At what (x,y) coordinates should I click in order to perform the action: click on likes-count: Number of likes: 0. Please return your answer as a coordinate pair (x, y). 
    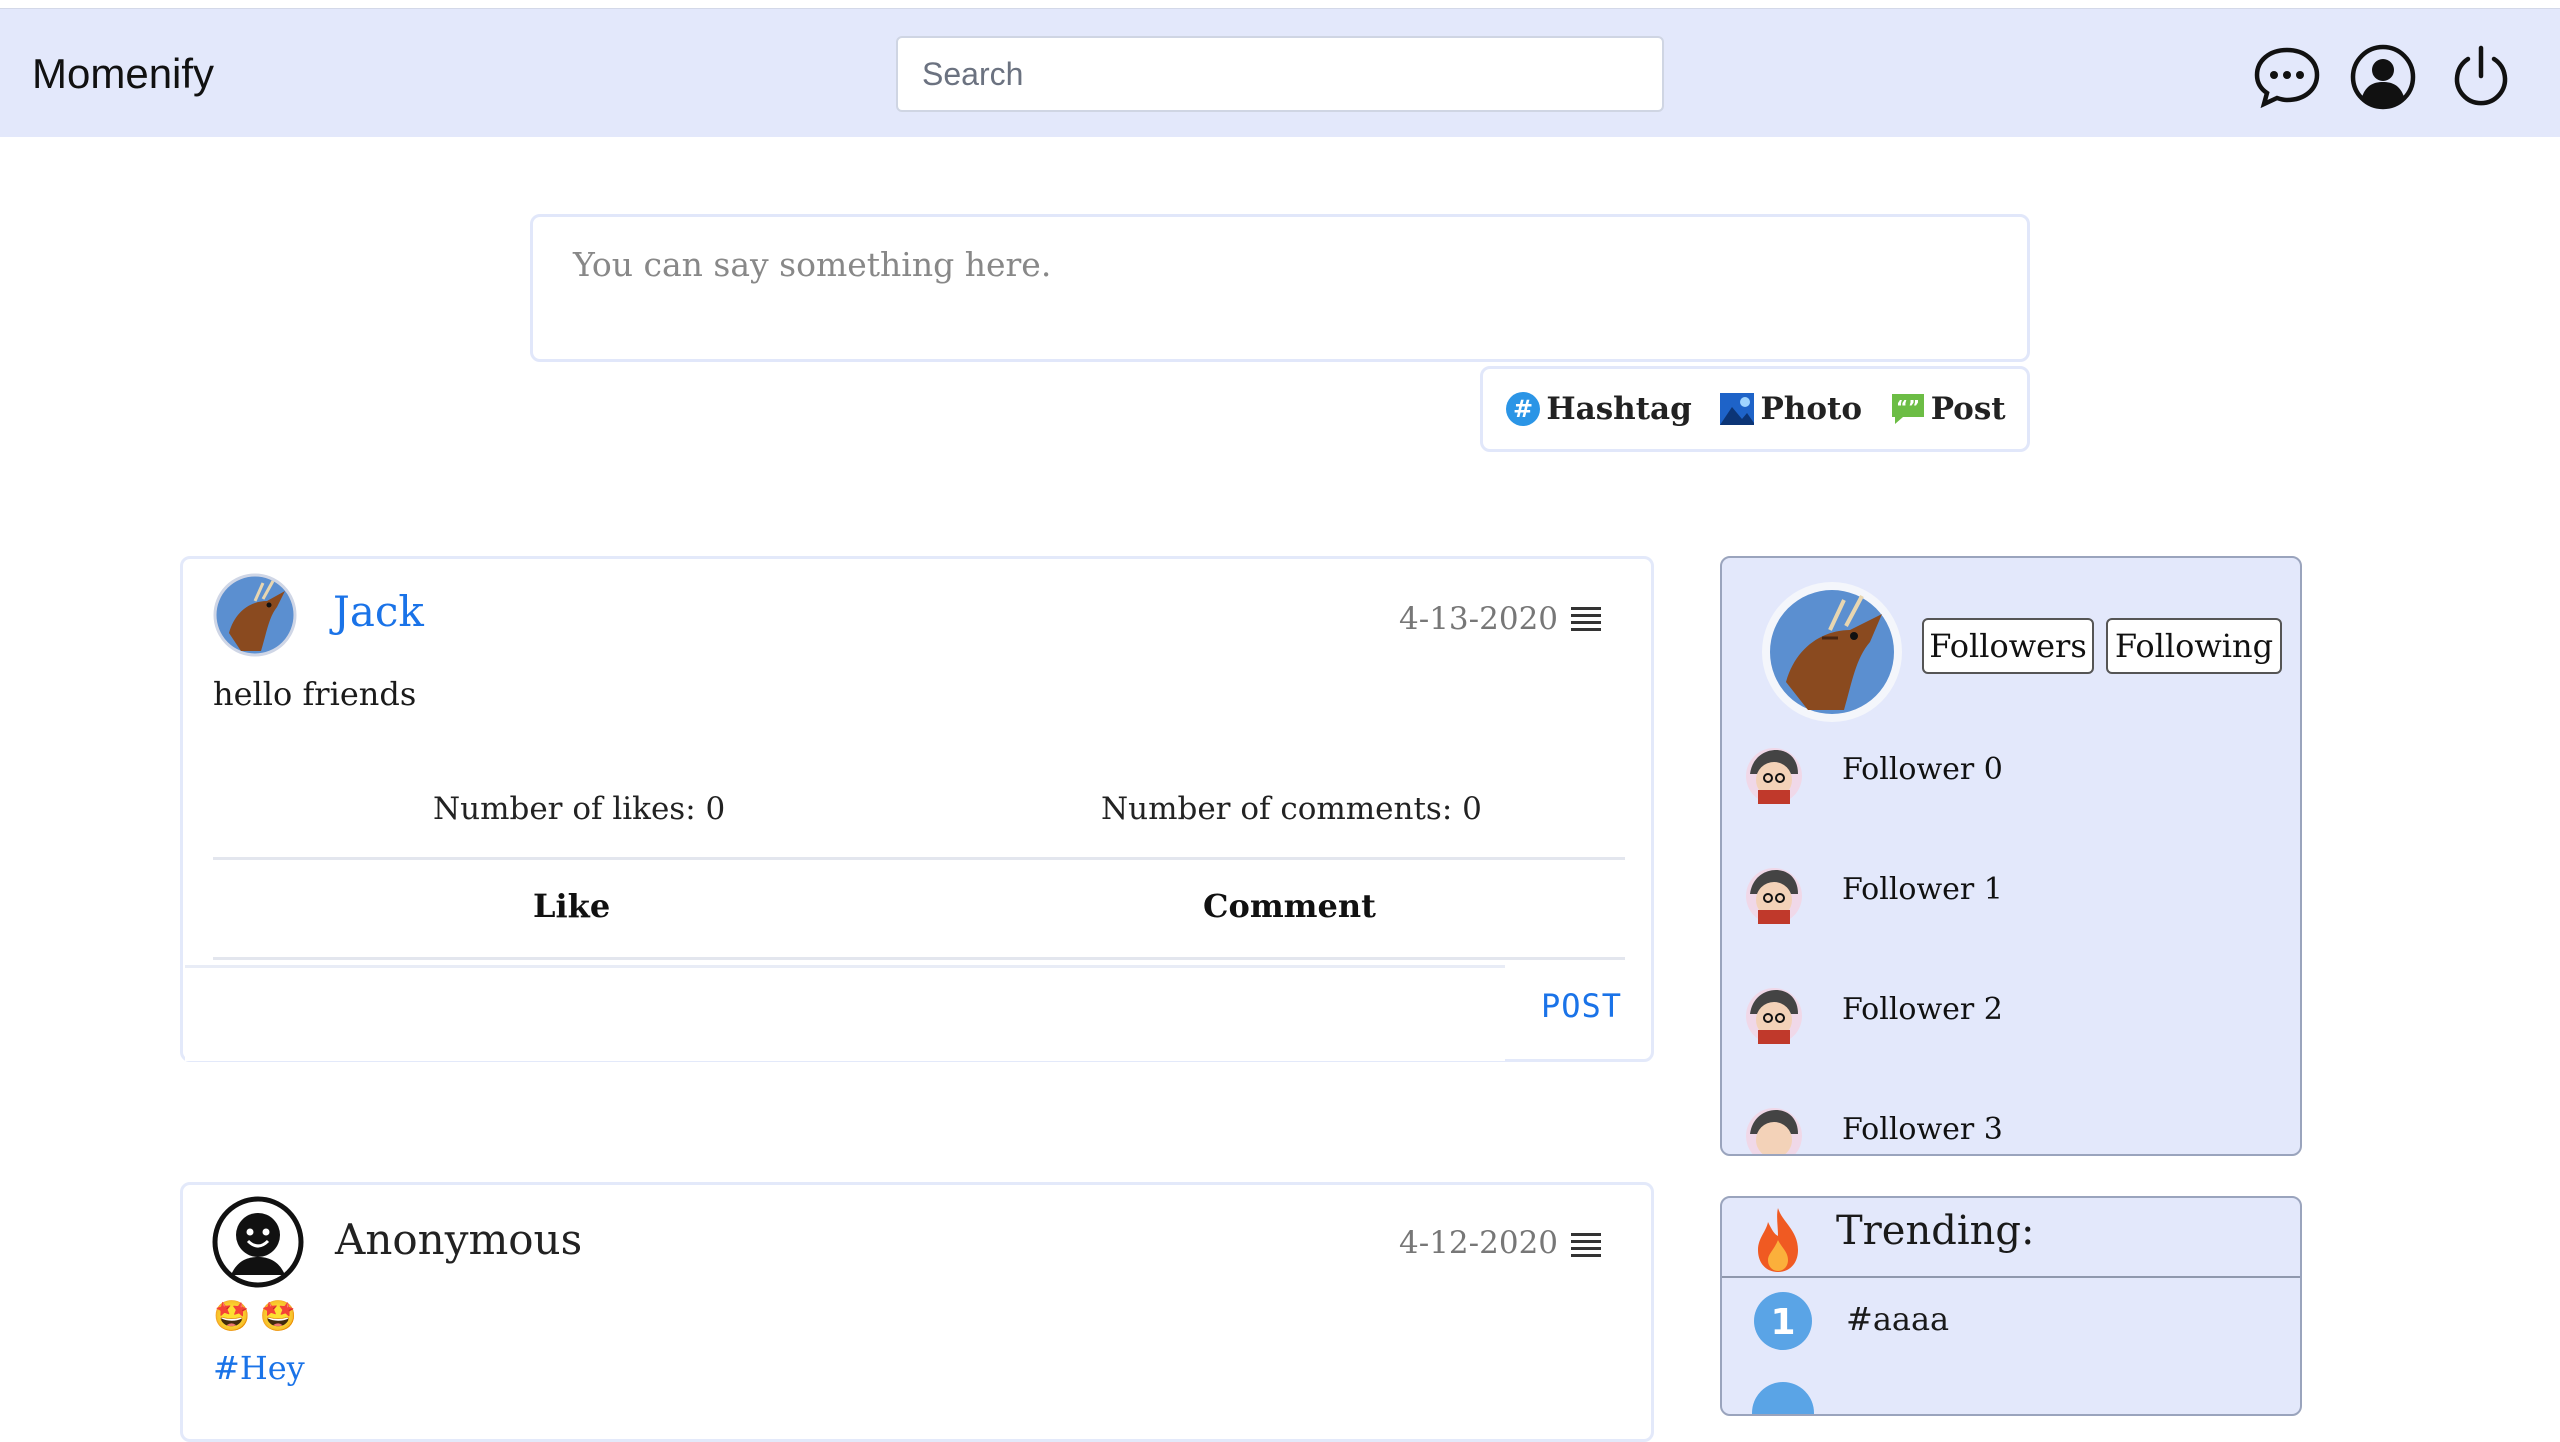
    Looking at the image, I should click on (579, 809).